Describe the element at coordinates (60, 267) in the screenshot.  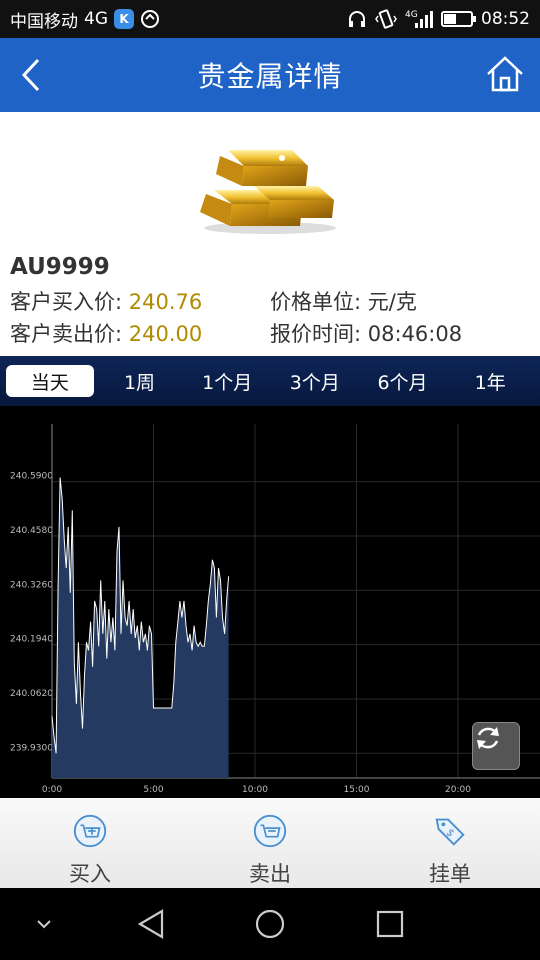
I see `product-code: AU9999` at that location.